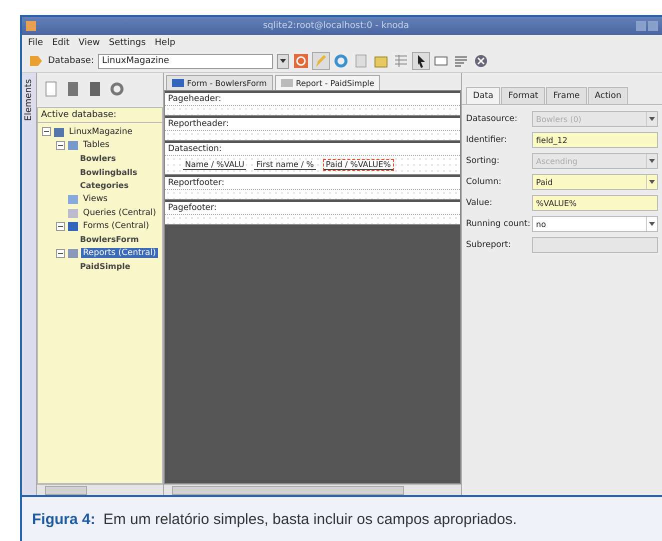 Image resolution: width=662 pixels, height=541 pixels. I want to click on tree-item: Bowlingballs, so click(105, 172).